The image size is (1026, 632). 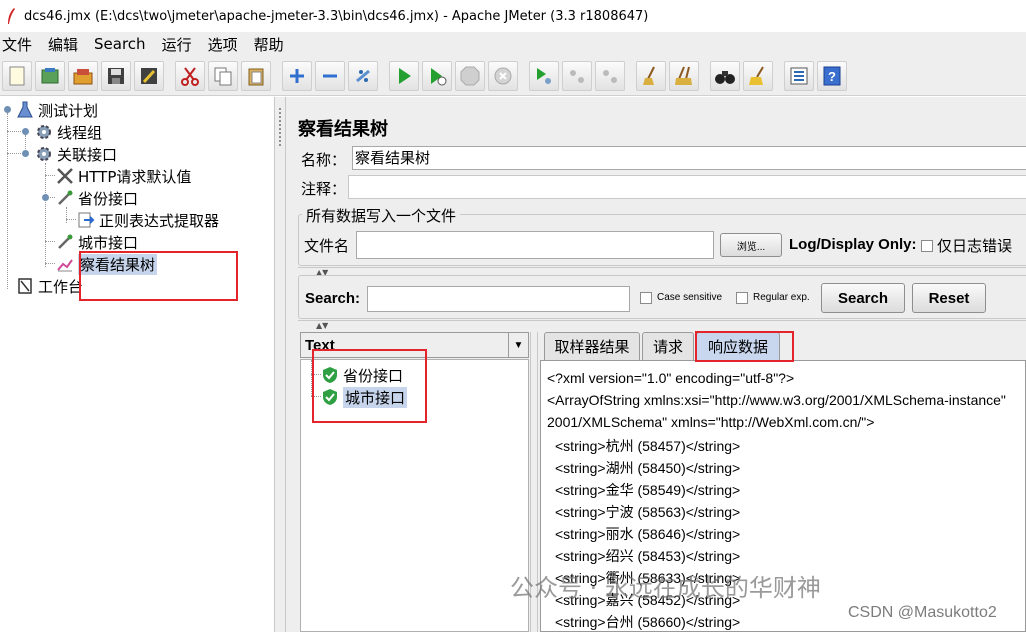 What do you see at coordinates (76, 154) in the screenshot?
I see `tree-node-association: 关联接口` at bounding box center [76, 154].